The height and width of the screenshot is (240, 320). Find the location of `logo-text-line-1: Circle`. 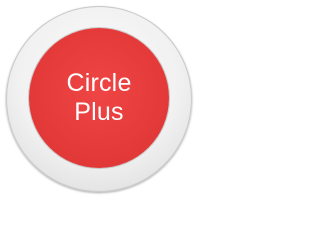

logo-text-line-1: Circle is located at coordinates (99, 83).